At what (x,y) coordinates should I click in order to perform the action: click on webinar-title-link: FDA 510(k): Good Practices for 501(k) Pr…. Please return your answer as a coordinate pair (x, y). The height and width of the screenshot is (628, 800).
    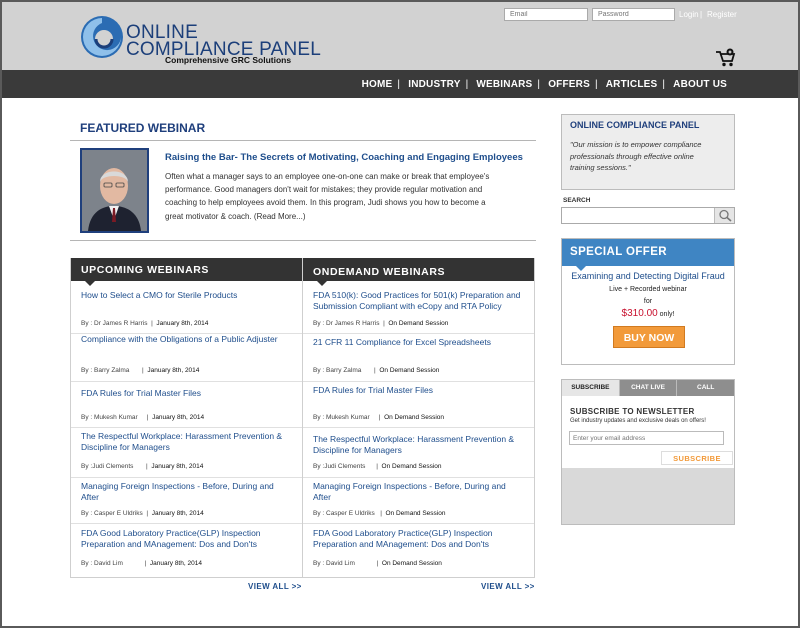
    Looking at the image, I should click on (418, 300).